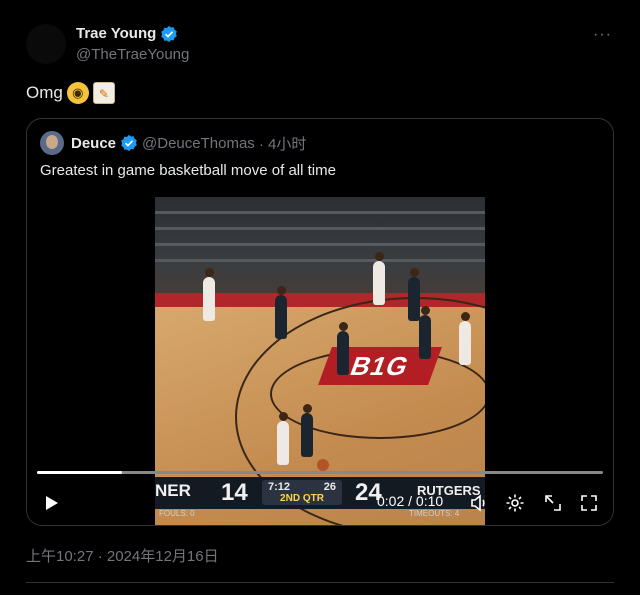  I want to click on author-avatar, so click(46, 44).